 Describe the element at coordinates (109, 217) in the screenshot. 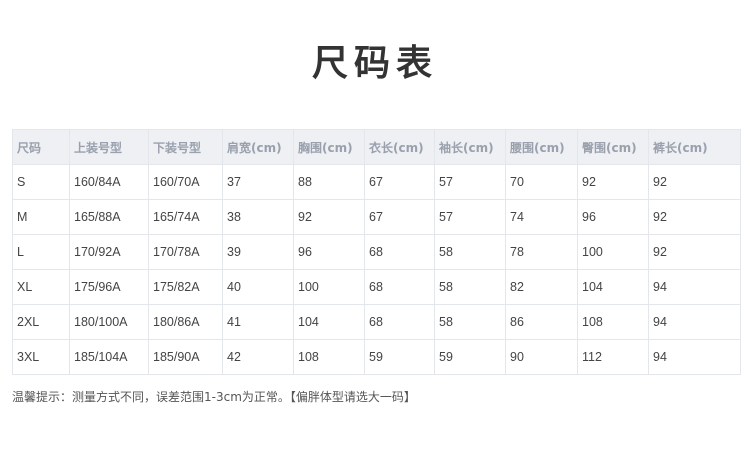

I see `table-cell: 165/88A` at that location.